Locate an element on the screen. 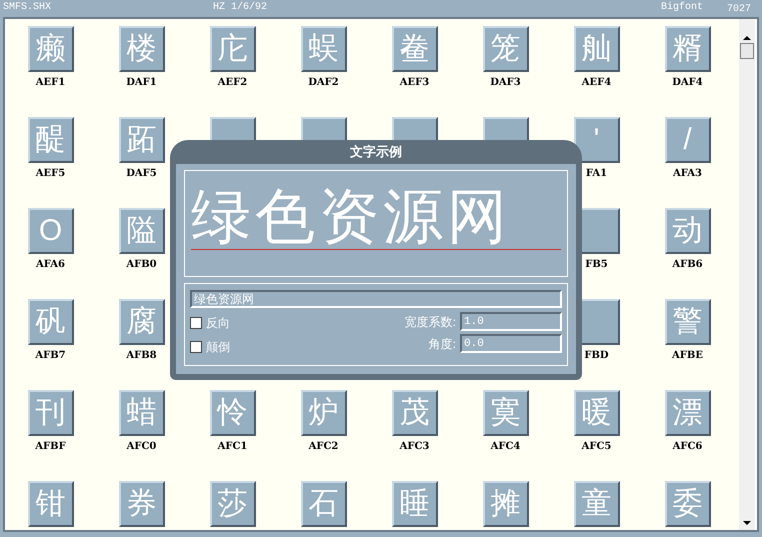 This screenshot has width=762, height=537. field-label: 角度: is located at coordinates (442, 344).